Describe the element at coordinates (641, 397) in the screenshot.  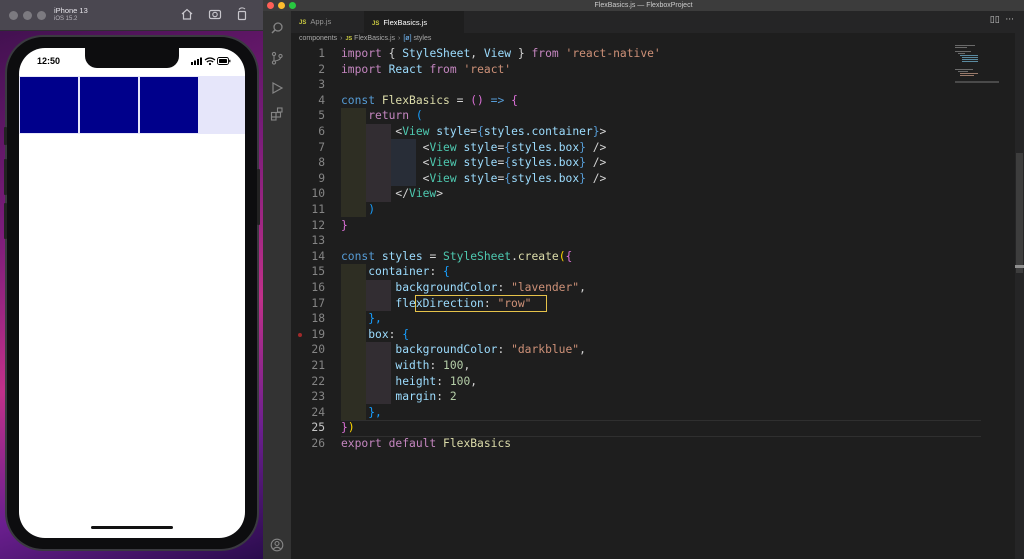
I see `code-line: 23 margin: 2` at that location.